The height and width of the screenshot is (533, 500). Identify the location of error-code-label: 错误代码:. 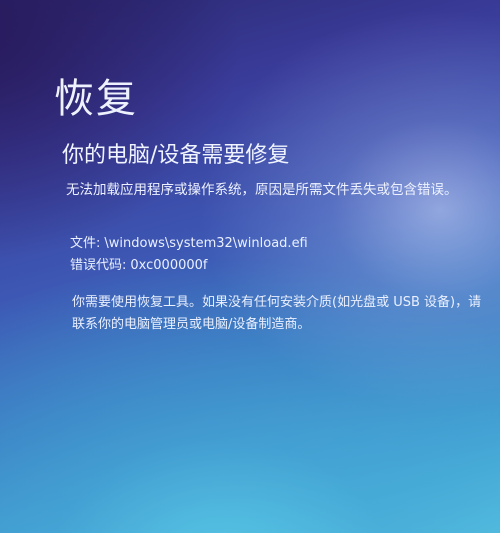
(98, 265).